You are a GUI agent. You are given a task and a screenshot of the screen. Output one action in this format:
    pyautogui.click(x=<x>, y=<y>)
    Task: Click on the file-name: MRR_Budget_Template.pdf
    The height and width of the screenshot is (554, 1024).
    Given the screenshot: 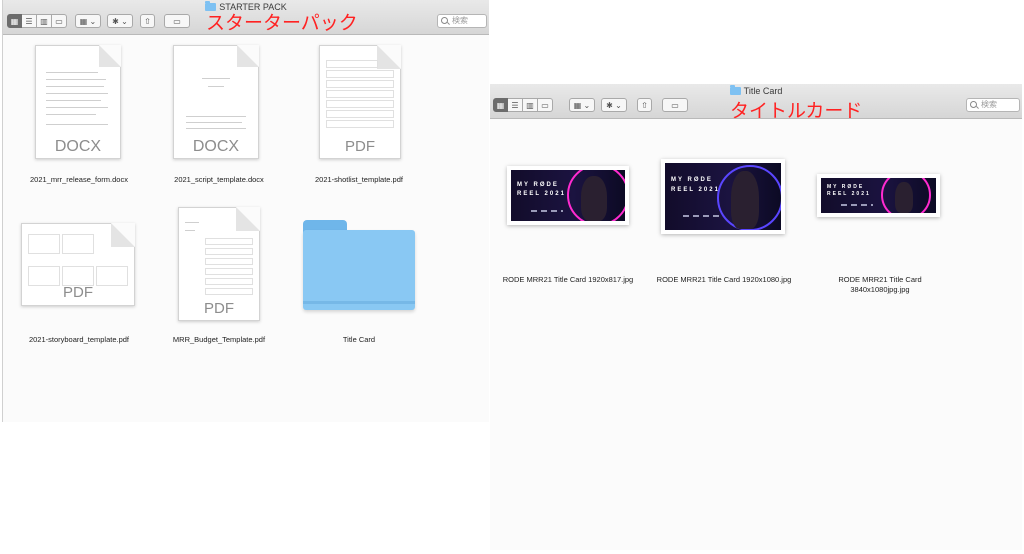 What is the action you would take?
    pyautogui.click(x=219, y=340)
    